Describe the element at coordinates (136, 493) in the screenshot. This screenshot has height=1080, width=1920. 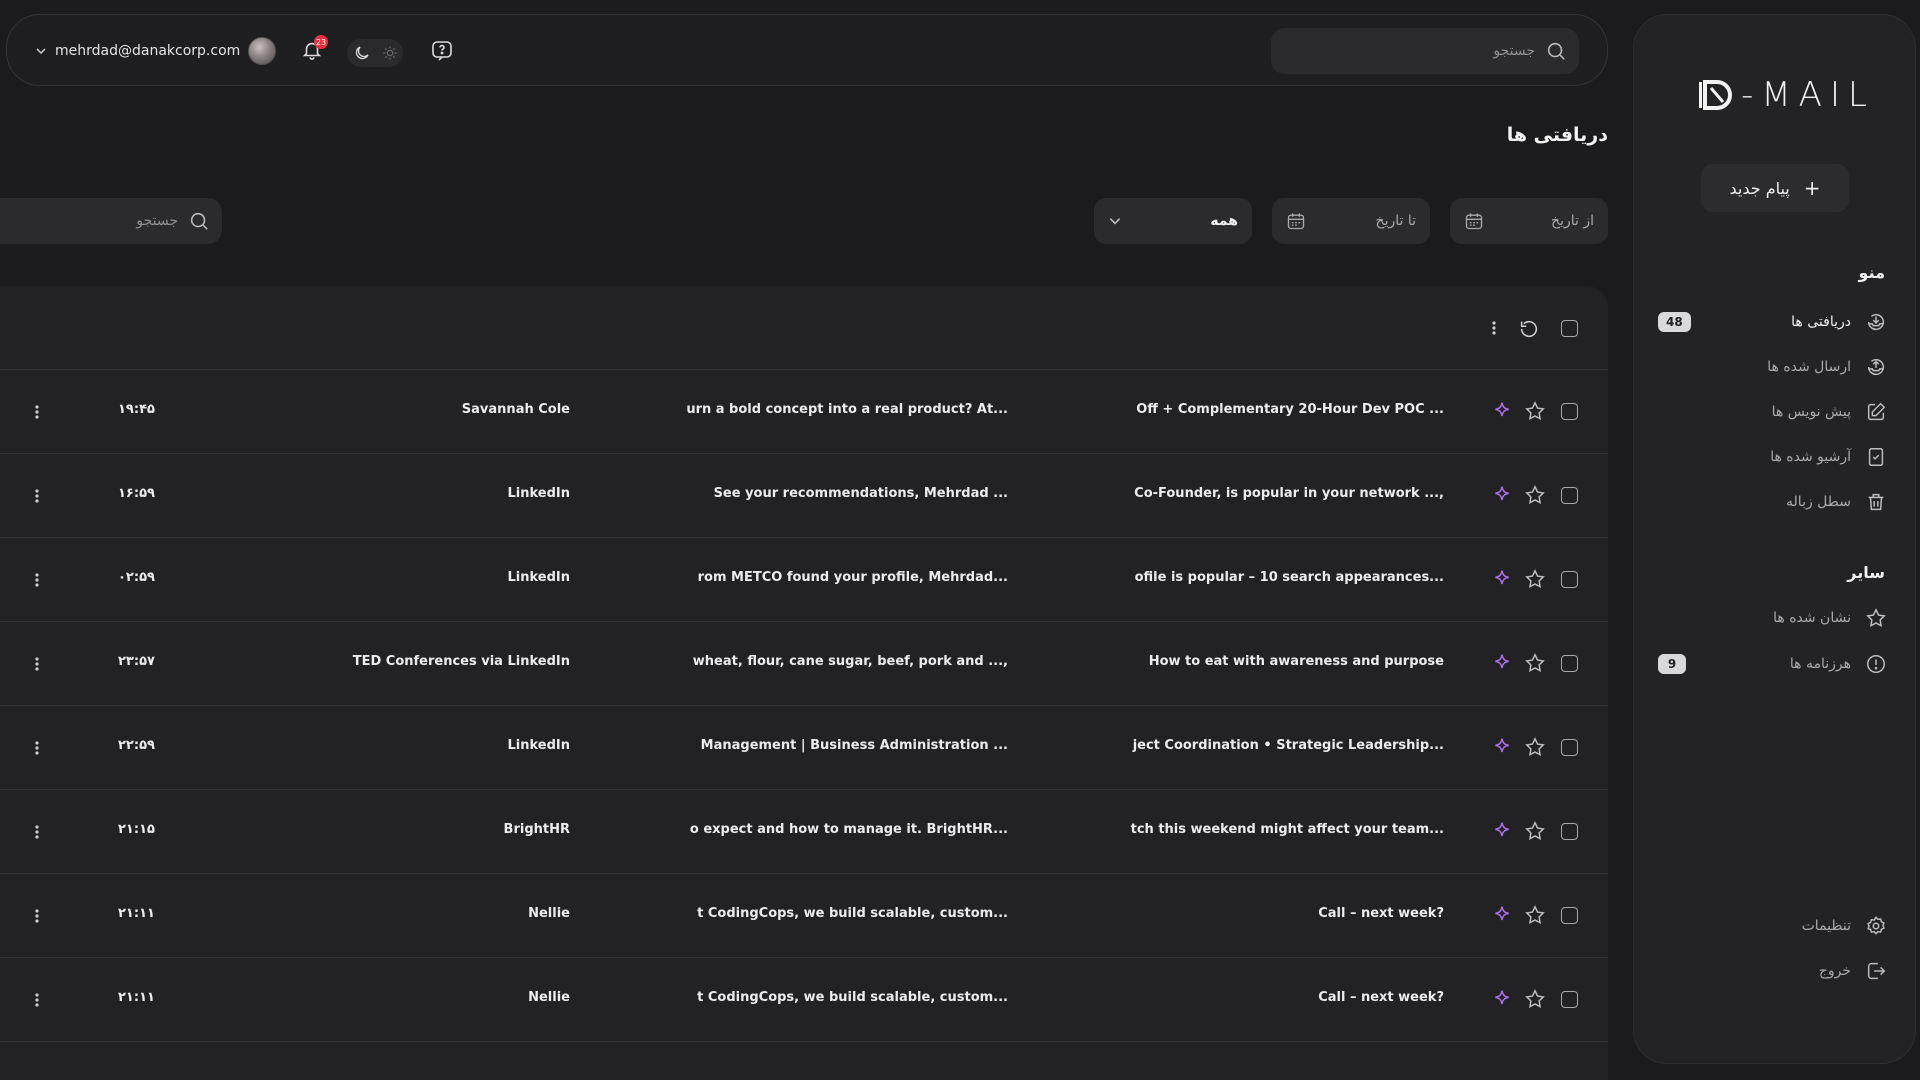
I see `message-time: ۱۶:۵۹` at that location.